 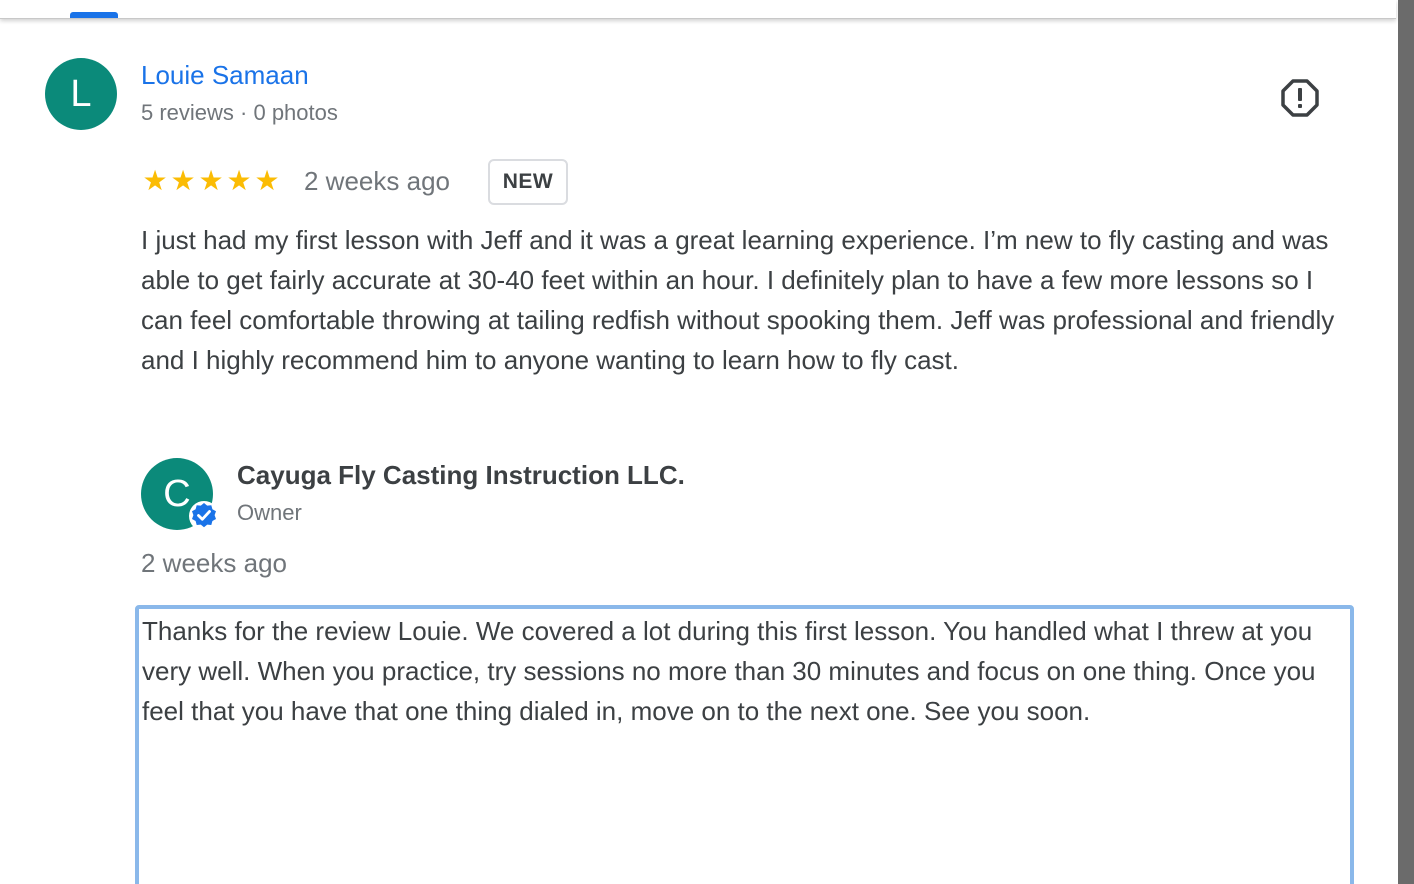 I want to click on review-timestamp: 2 weeks ago, so click(x=377, y=181).